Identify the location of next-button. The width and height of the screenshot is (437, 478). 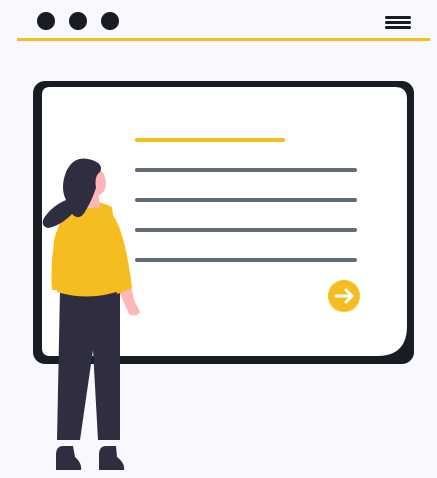
(344, 296).